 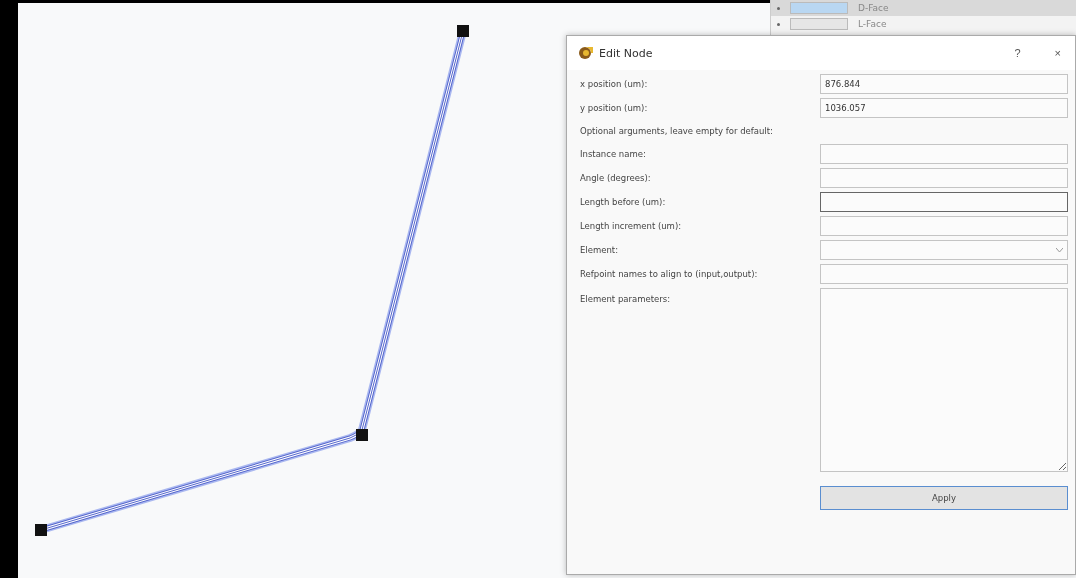 What do you see at coordinates (677, 131) in the screenshot?
I see `hint-text: Optional arguments, leave empty for default:` at bounding box center [677, 131].